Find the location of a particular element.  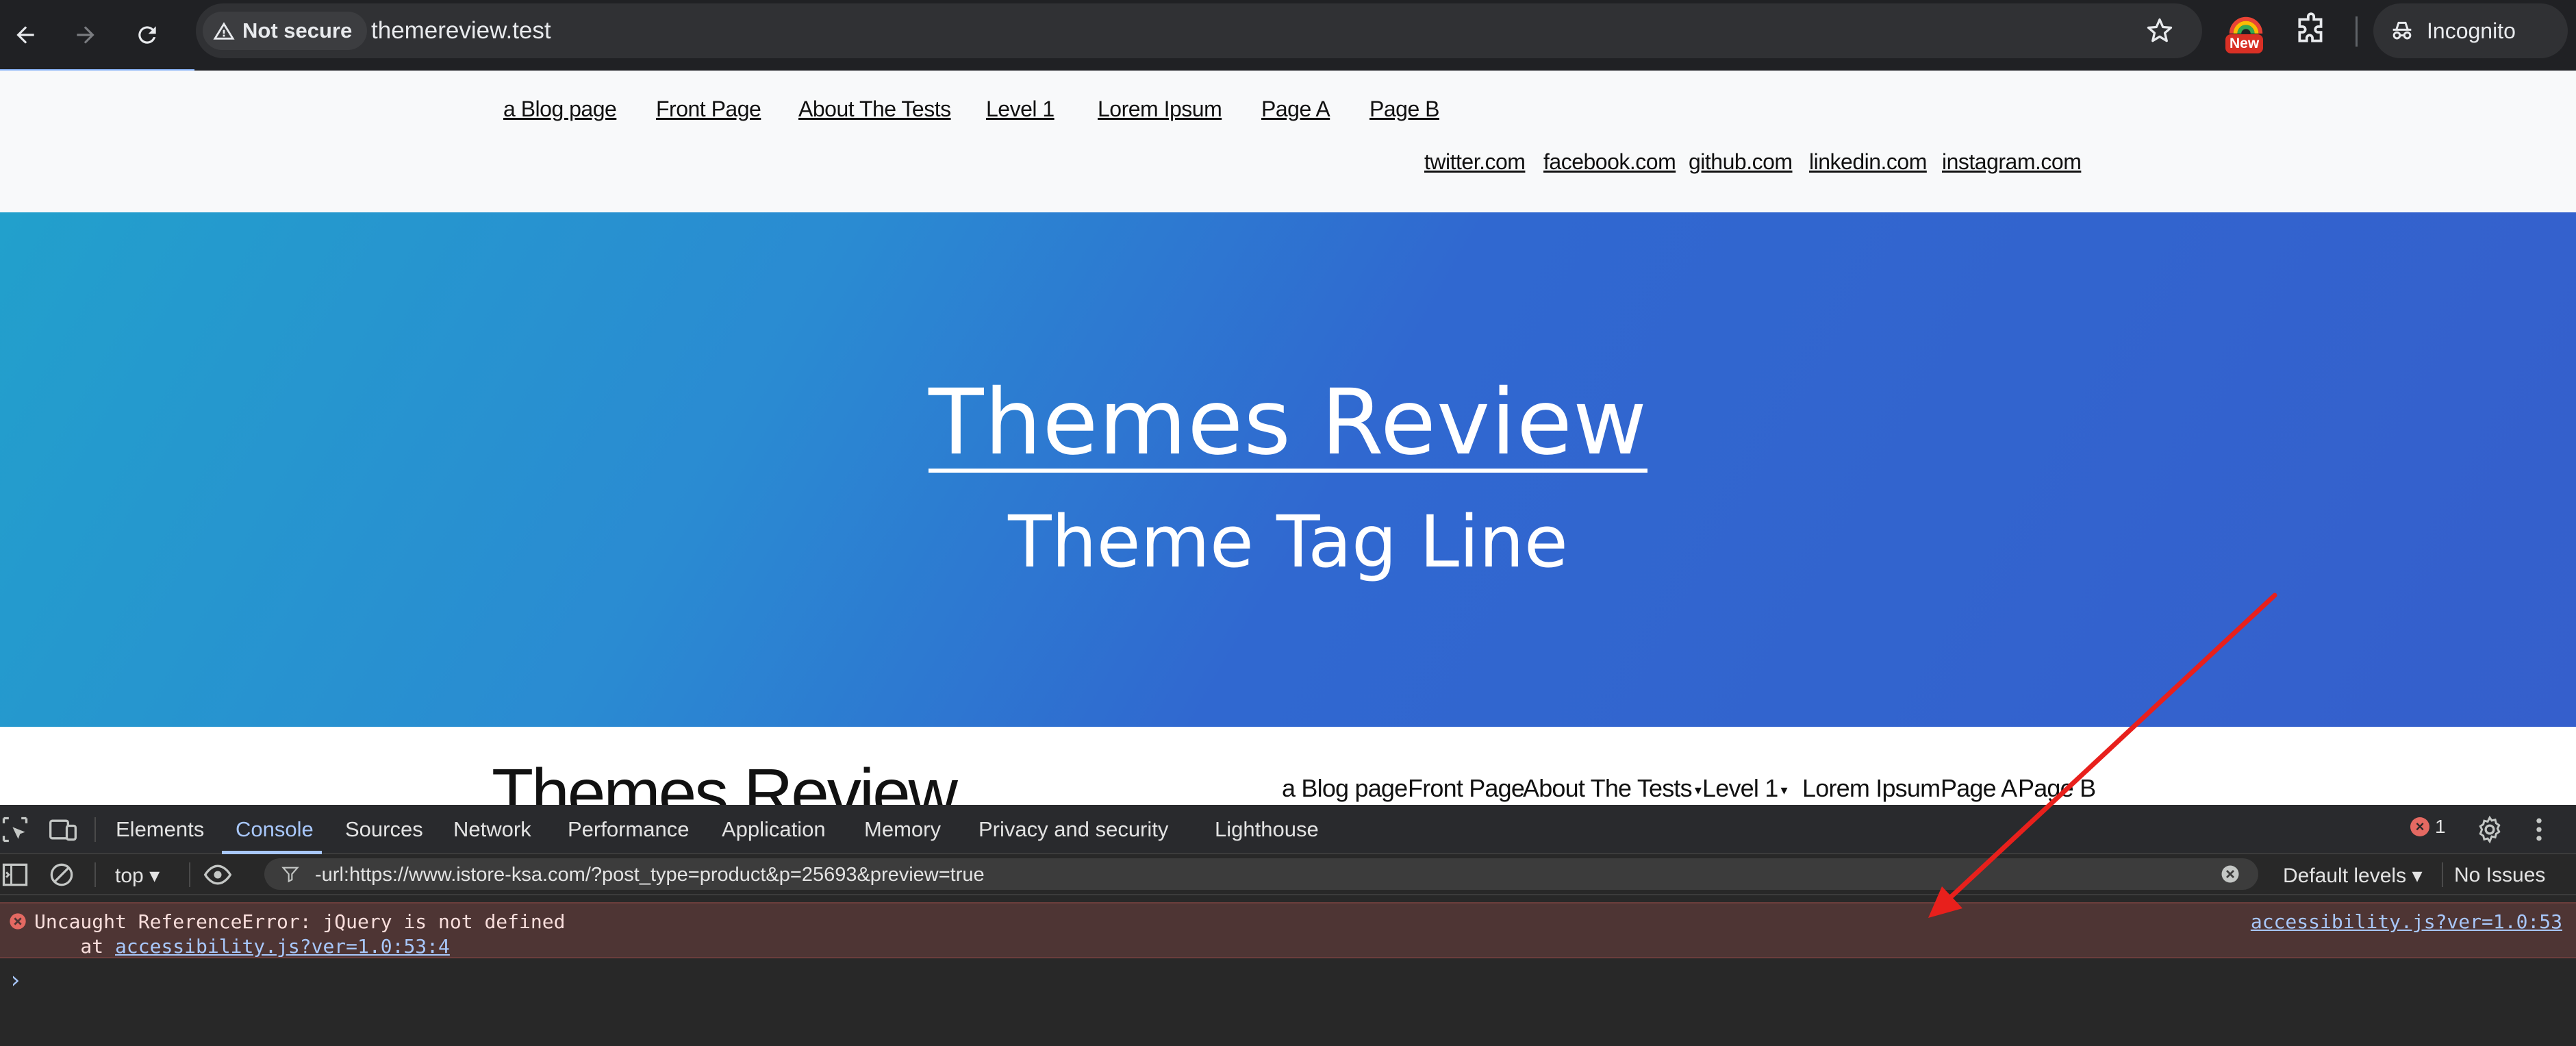

sticky-link-page-b: Page B is located at coordinates (2057, 788).